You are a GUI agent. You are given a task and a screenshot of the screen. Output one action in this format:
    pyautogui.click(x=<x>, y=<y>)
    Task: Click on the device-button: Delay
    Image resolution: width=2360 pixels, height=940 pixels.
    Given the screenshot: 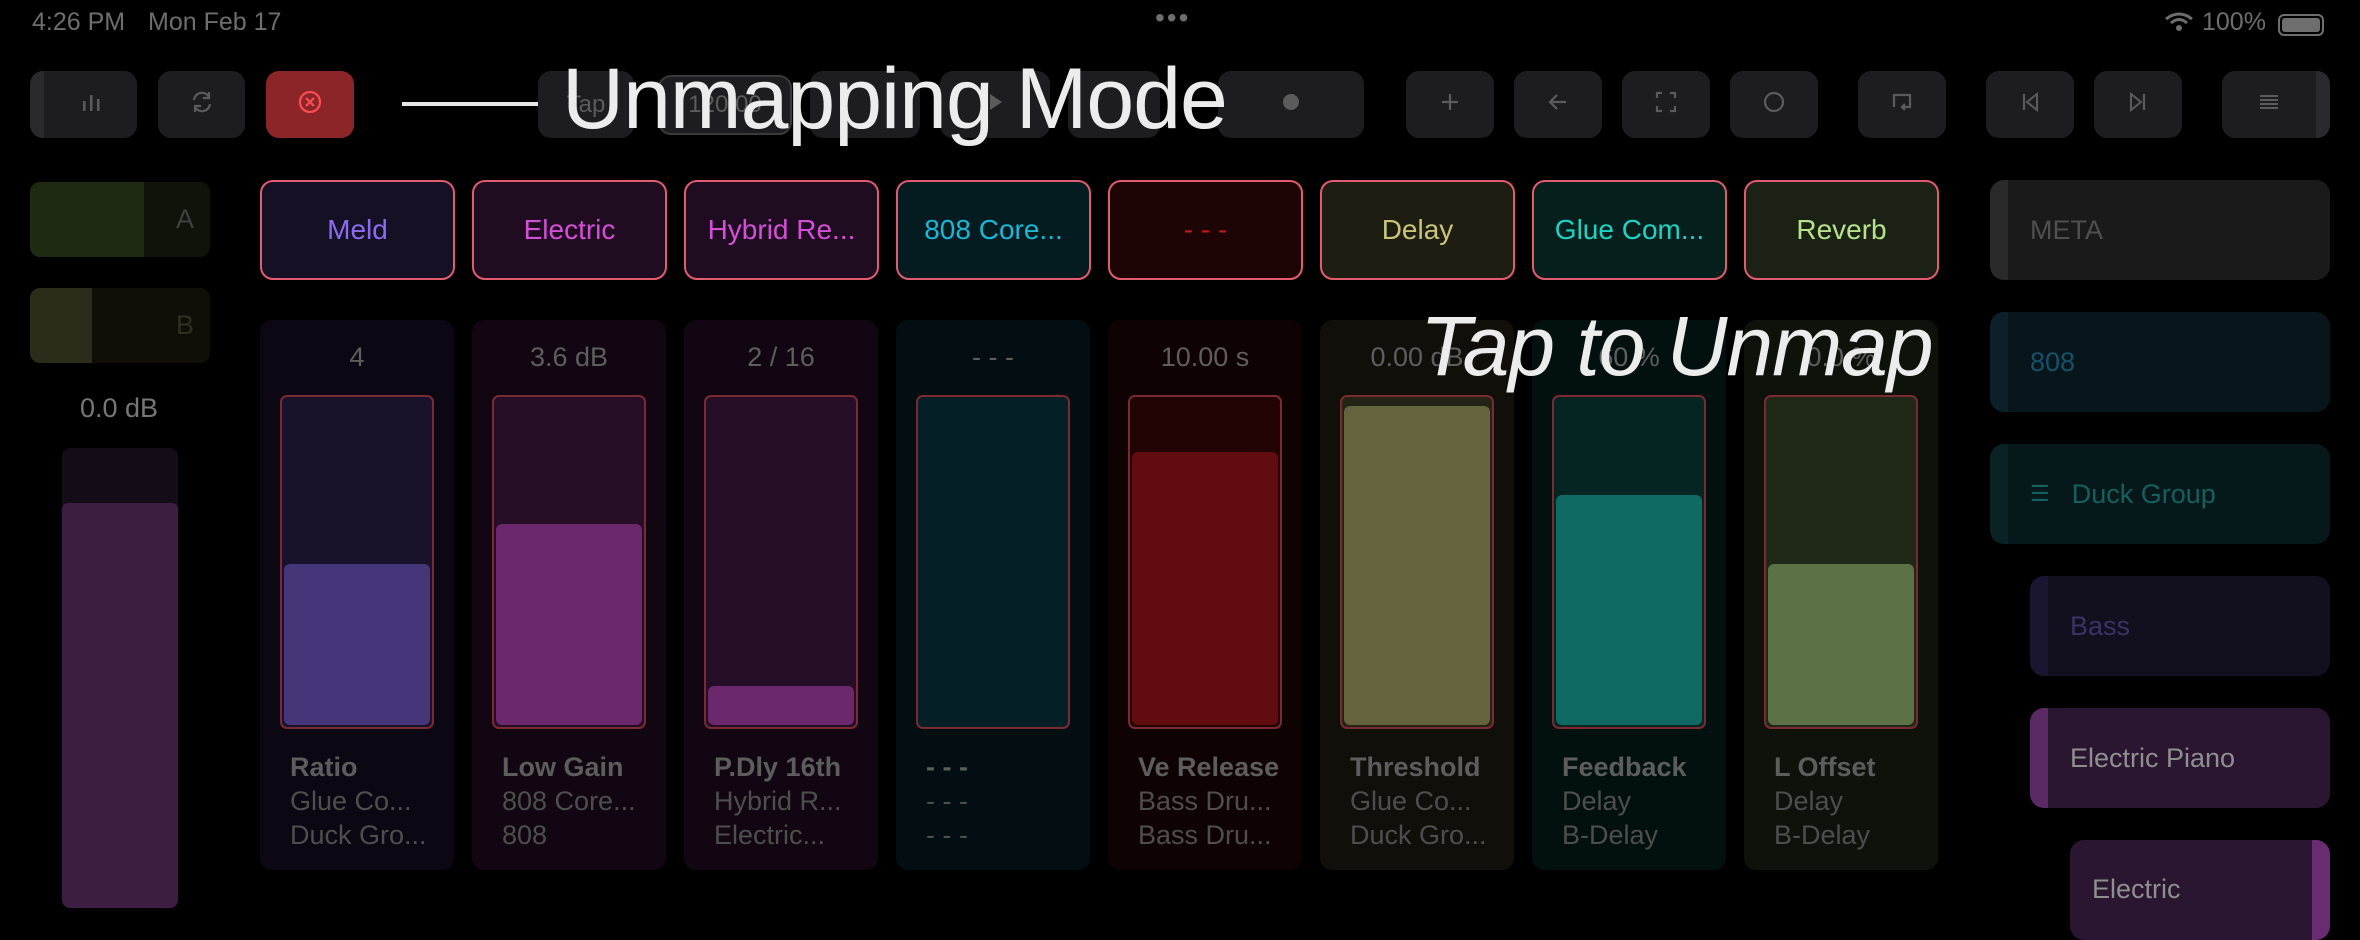 What is the action you would take?
    pyautogui.click(x=1417, y=230)
    